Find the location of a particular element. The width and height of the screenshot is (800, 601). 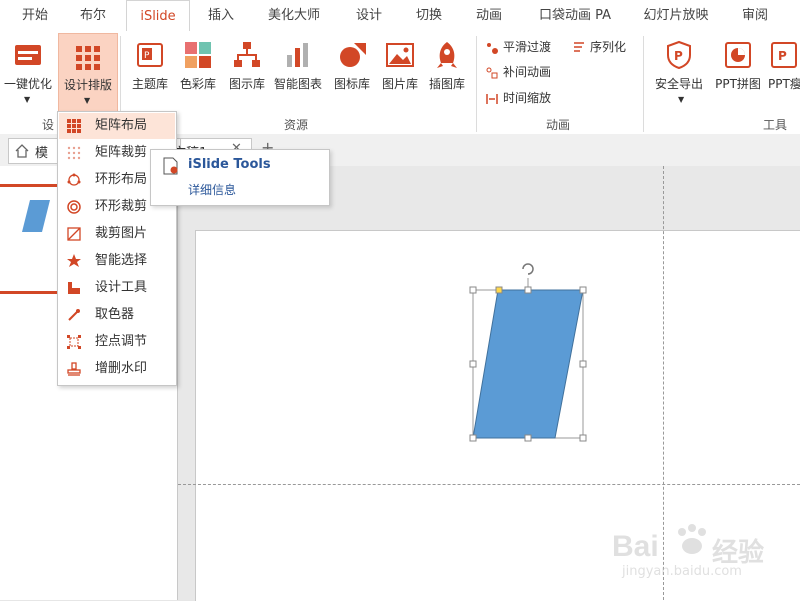

menu-item-smart-select: 智能选择 is located at coordinates (117, 261).